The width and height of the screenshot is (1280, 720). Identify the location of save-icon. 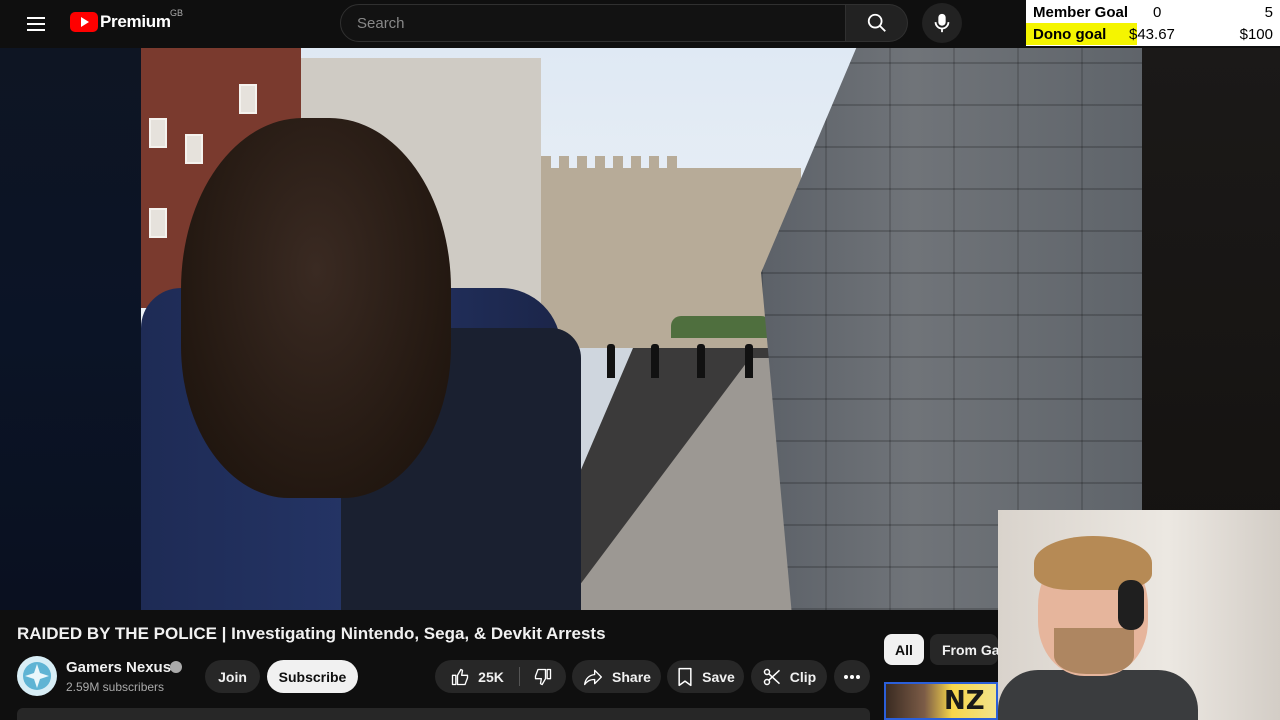
(685, 676).